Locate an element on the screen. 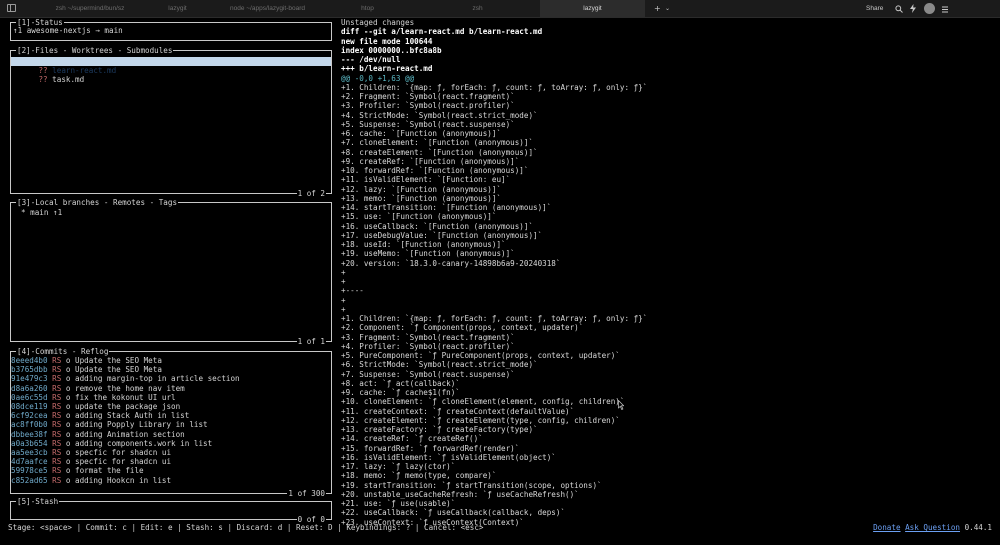  branches-panel-title: [3]-Local branches - Remotes - Tags is located at coordinates (97, 202).